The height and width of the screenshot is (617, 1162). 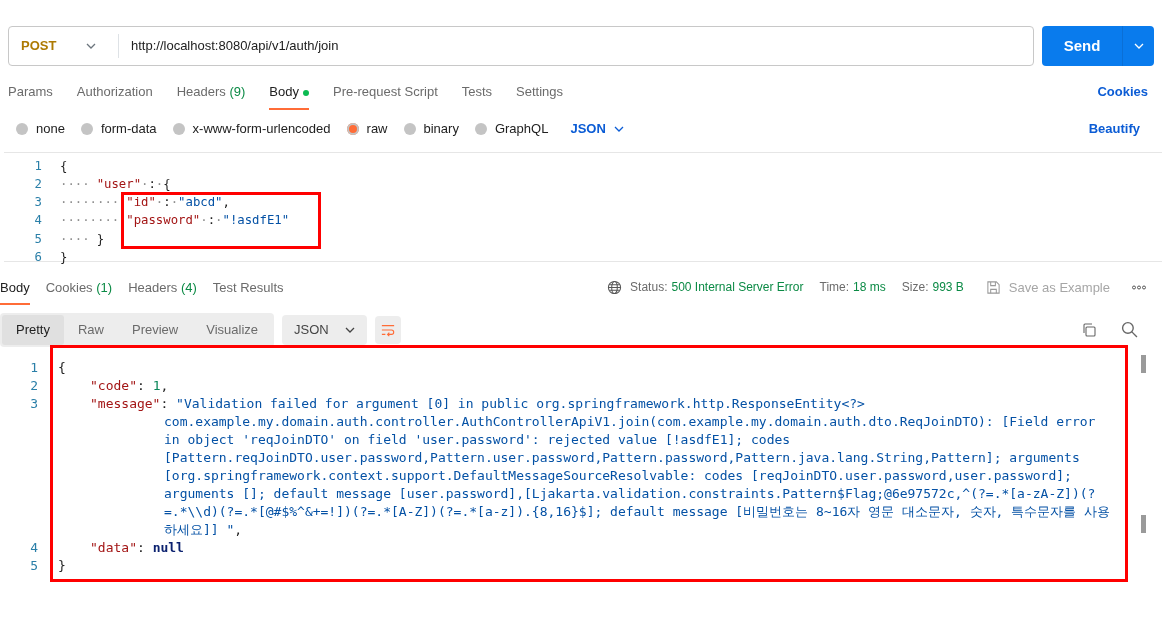 I want to click on option-label: none, so click(x=50, y=128).